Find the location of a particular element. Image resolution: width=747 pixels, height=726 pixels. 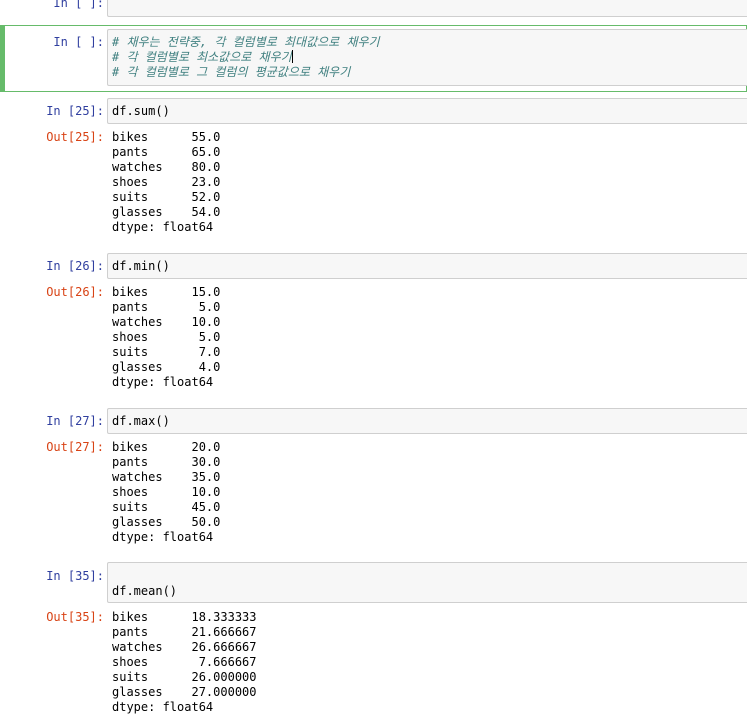

code-line: df.mean() is located at coordinates (145, 591).